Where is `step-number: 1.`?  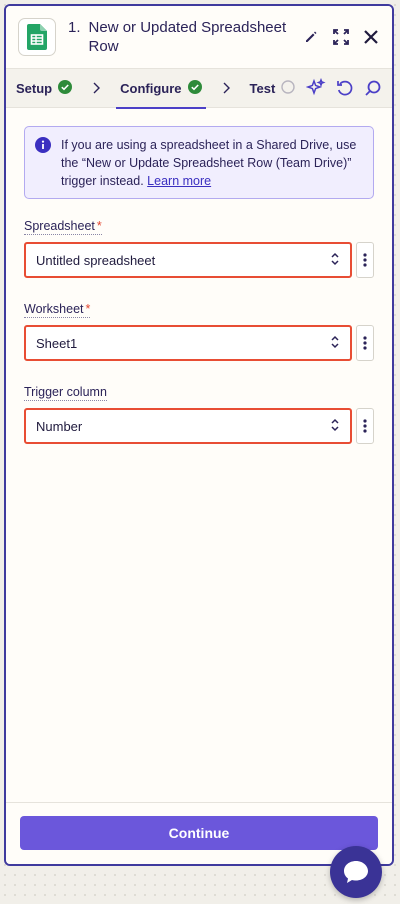 step-number: 1. is located at coordinates (74, 27).